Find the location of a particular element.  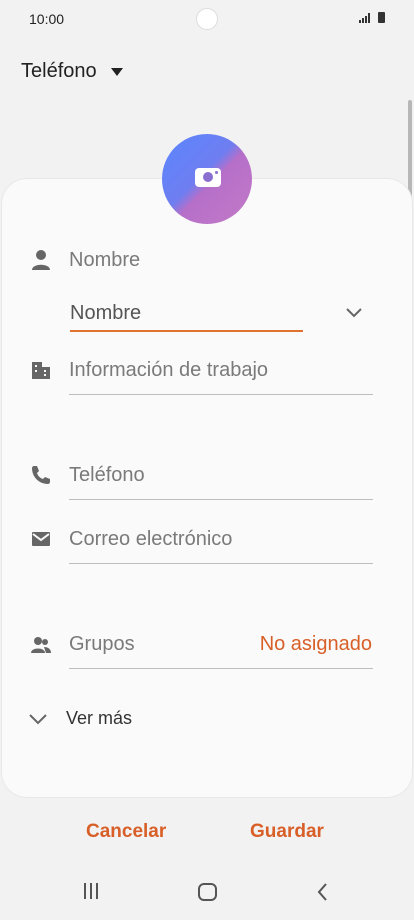

status-bar: 10:00 is located at coordinates (207, 20).